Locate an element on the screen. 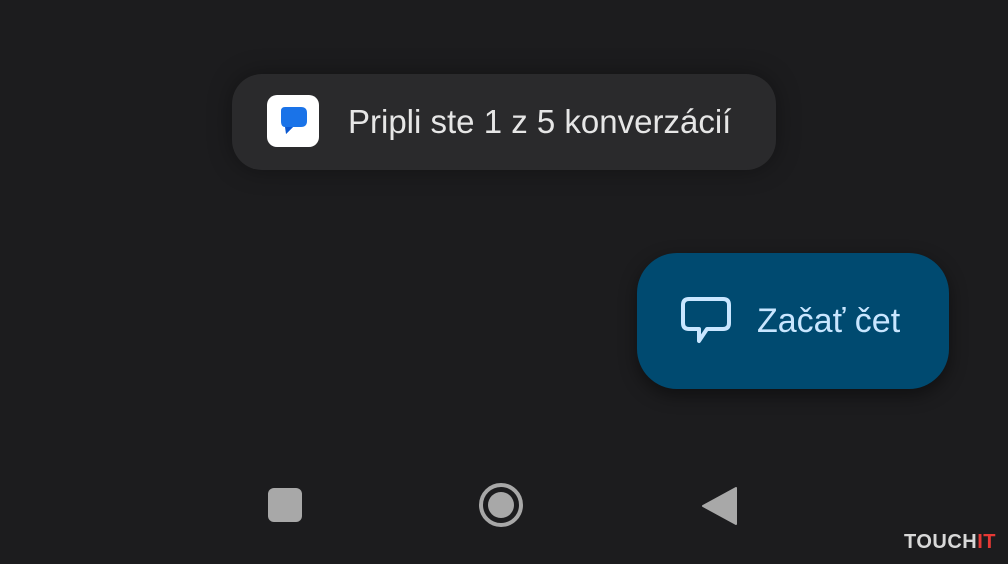 The width and height of the screenshot is (1008, 564). watermark-logo: TOUCHIT is located at coordinates (950, 542).